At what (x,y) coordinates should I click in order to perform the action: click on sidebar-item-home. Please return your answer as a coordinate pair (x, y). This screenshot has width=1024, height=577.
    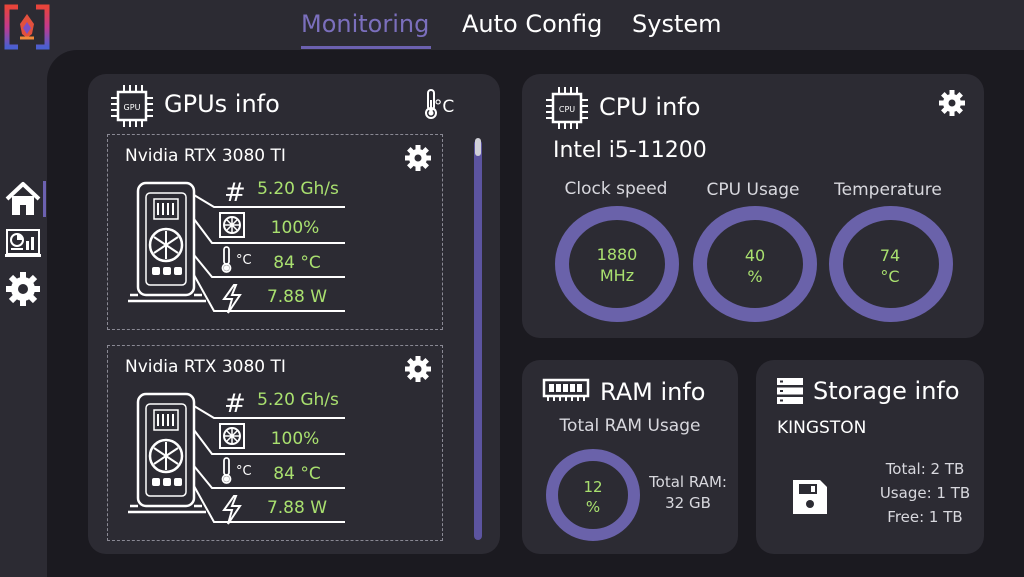
    Looking at the image, I should click on (23, 199).